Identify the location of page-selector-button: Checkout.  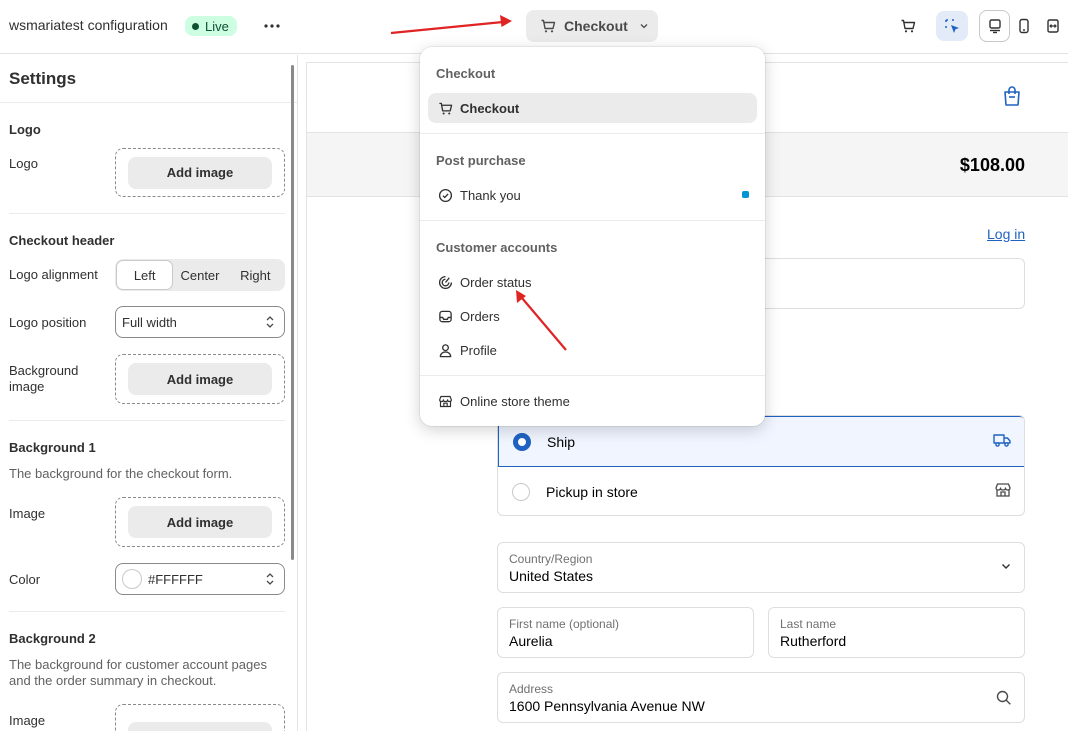
(592, 26).